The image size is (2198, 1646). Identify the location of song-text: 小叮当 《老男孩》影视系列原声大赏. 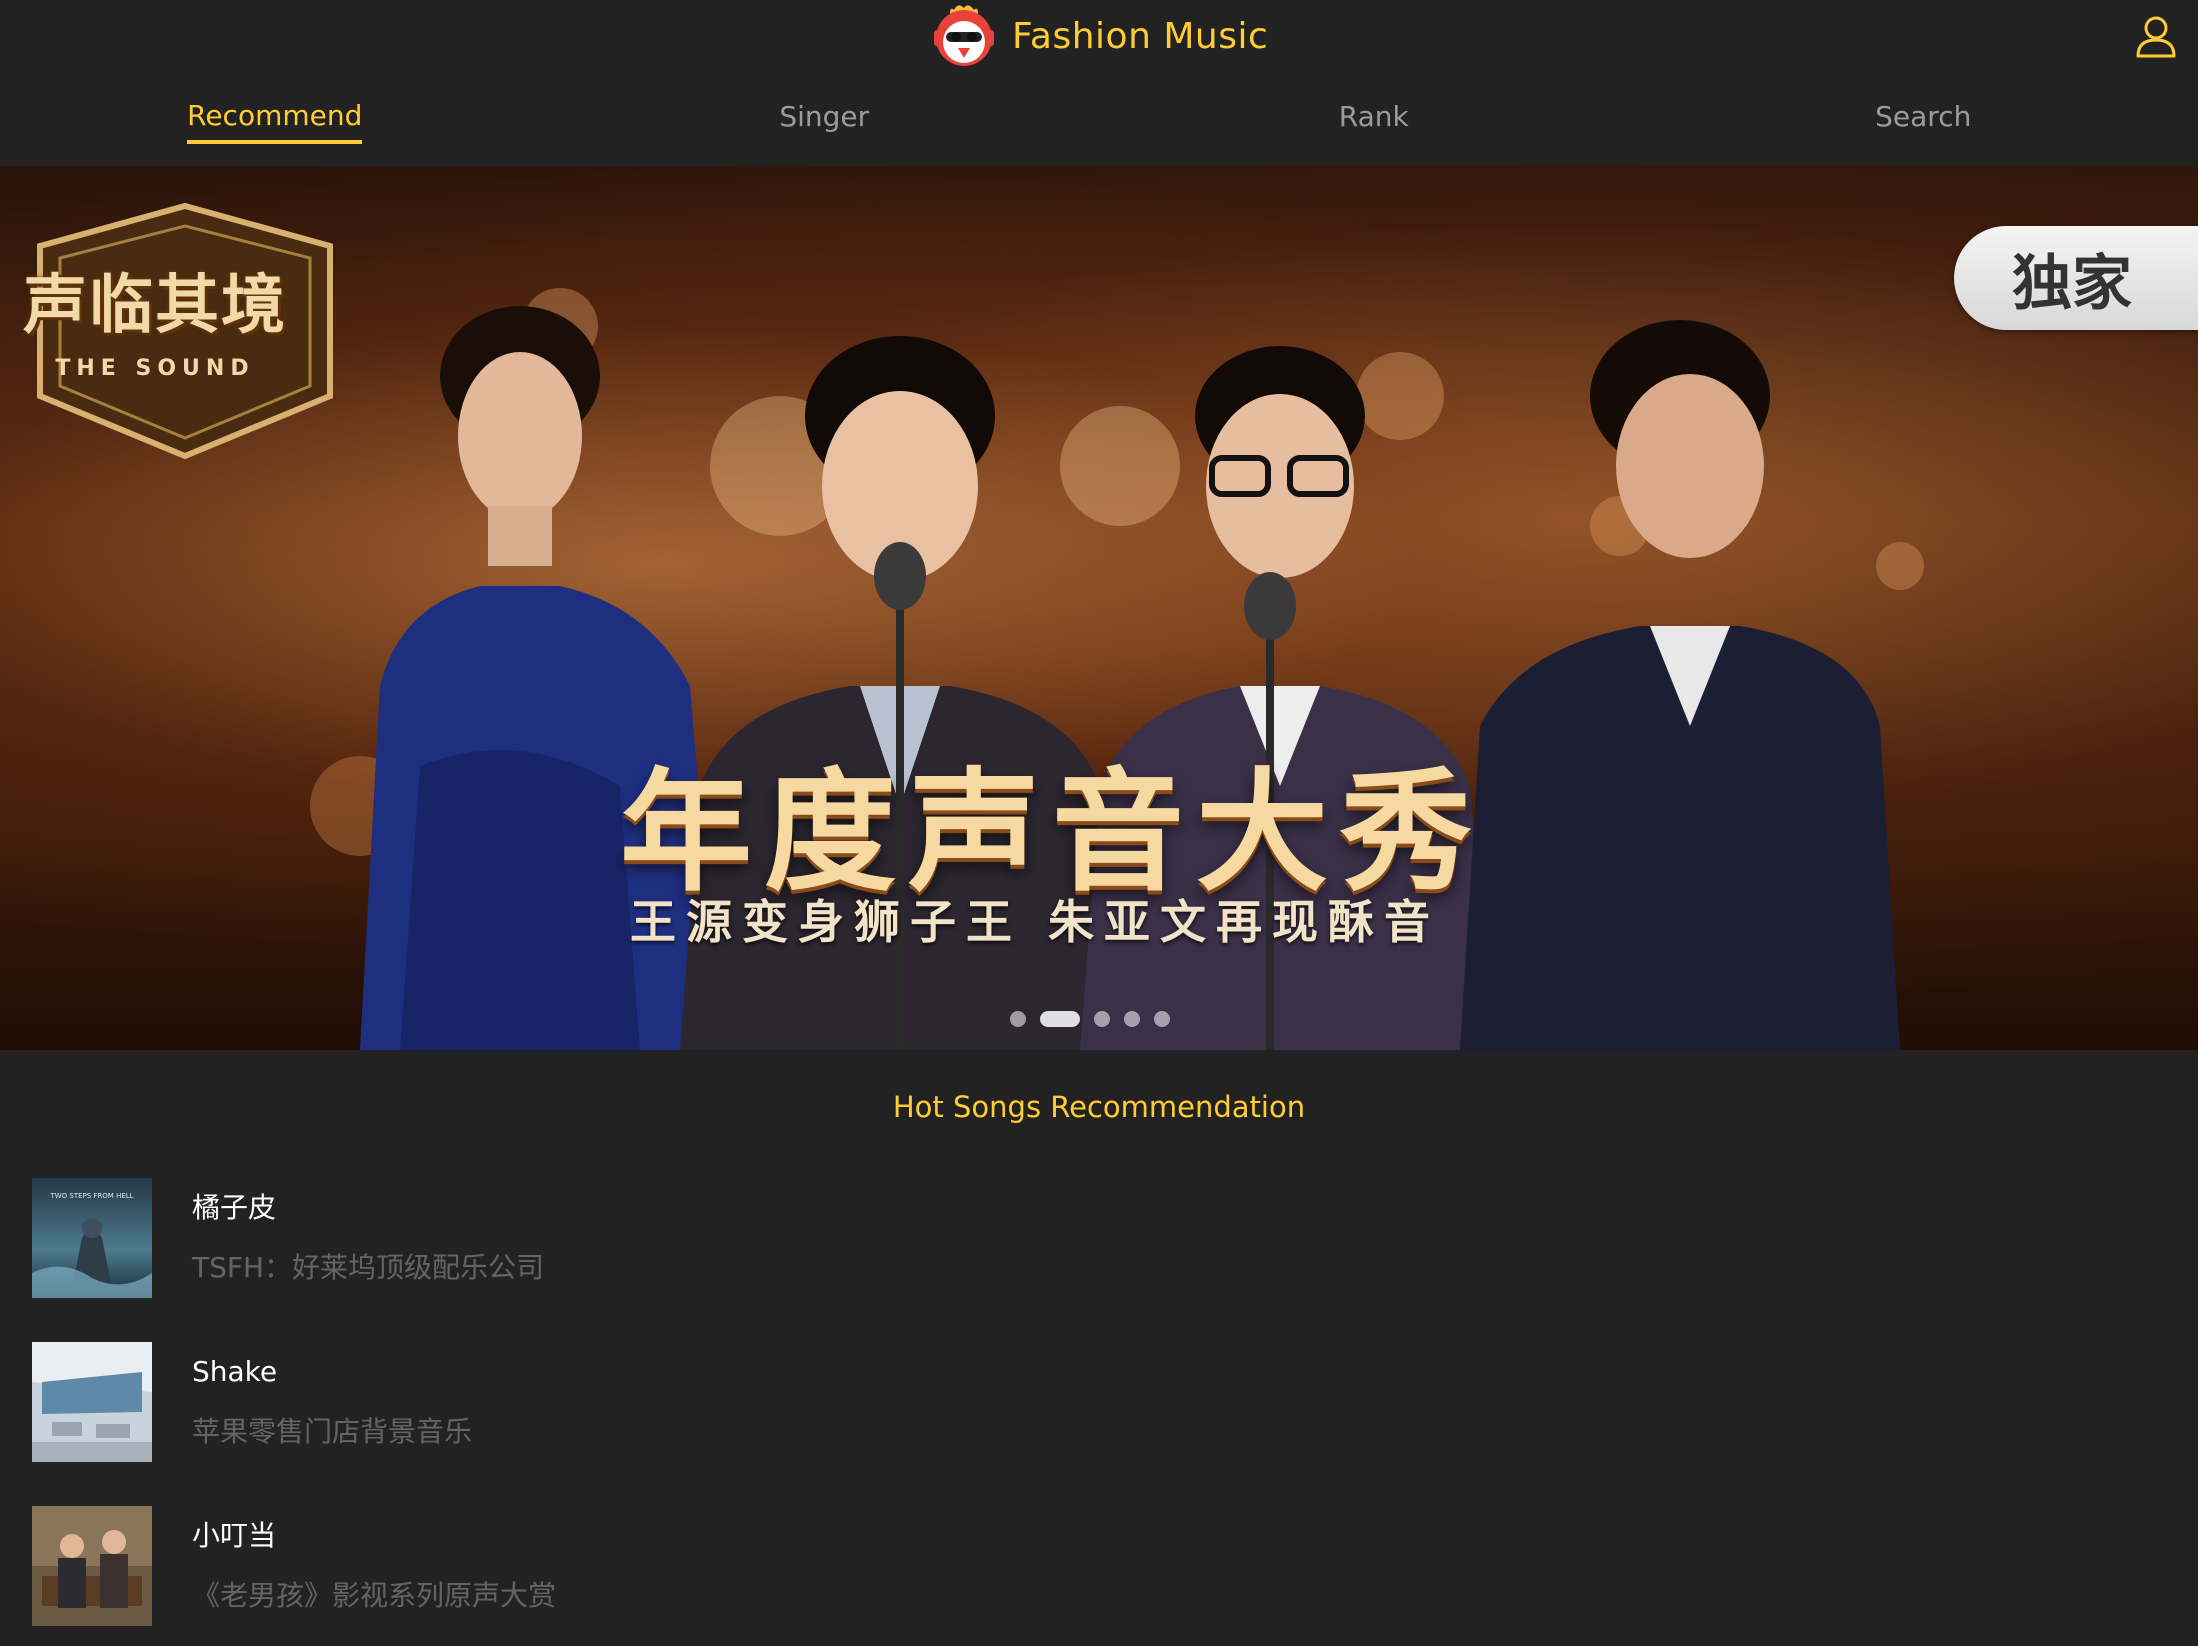
(374, 1566).